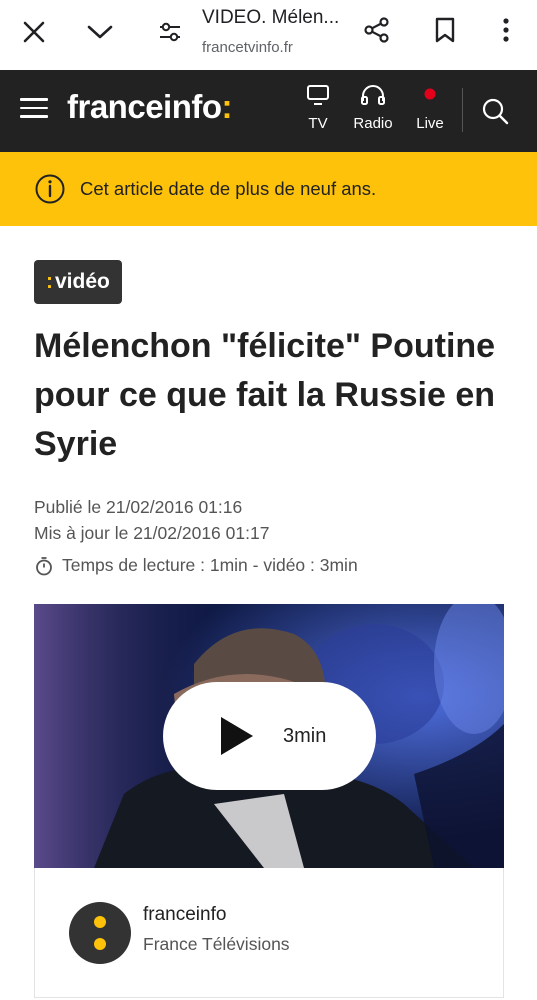 The image size is (537, 1000). What do you see at coordinates (150, 107) in the screenshot?
I see `site-logo: franceinfo:` at bounding box center [150, 107].